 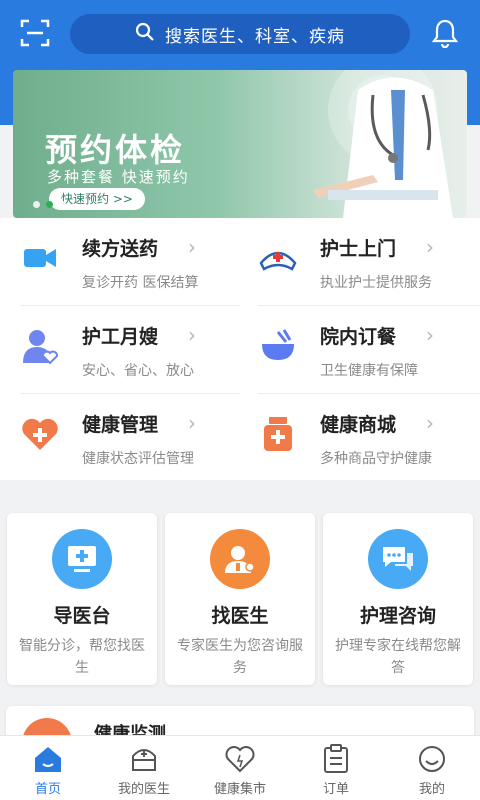 I want to click on tab-label: 我的, so click(x=431, y=789).